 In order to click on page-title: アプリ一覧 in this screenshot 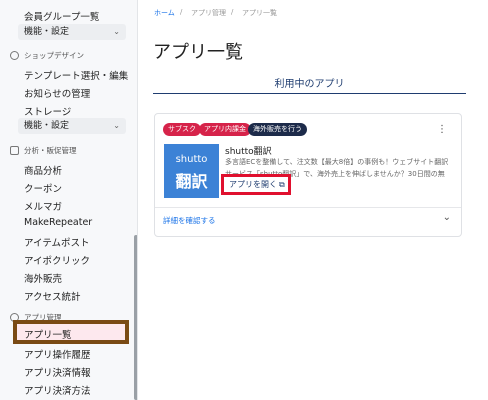, I will do `click(198, 52)`.